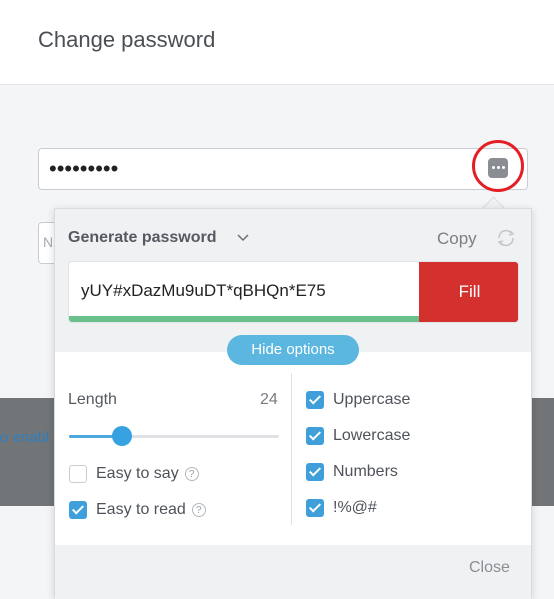  I want to click on option-lowercase: Lowercase, so click(358, 436).